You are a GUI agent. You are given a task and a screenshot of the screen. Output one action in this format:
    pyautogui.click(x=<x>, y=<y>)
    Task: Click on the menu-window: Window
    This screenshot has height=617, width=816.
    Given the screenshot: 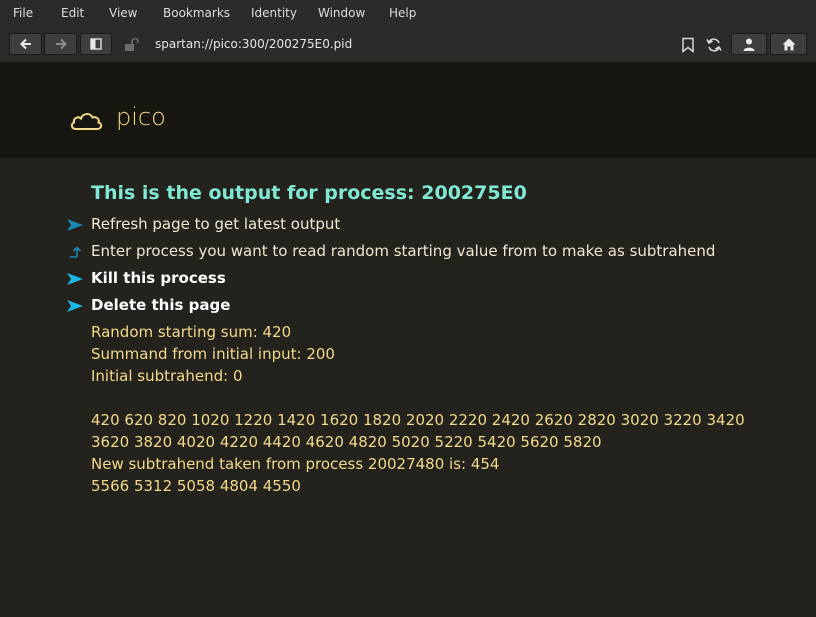 What is the action you would take?
    pyautogui.click(x=341, y=13)
    